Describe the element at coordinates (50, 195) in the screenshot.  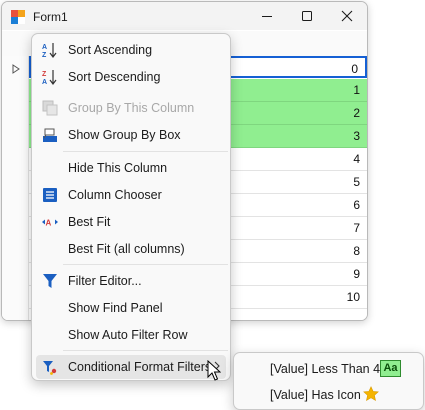
I see `column-chooser-icon` at that location.